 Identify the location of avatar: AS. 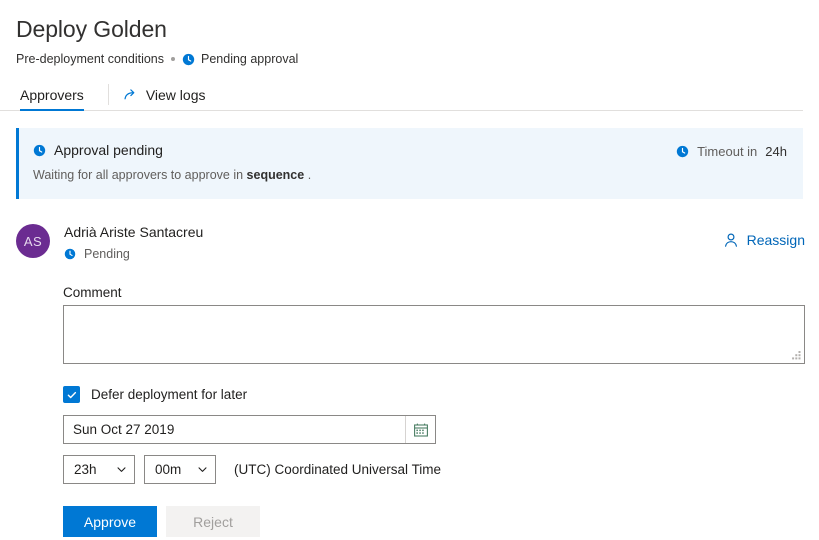
(33, 241).